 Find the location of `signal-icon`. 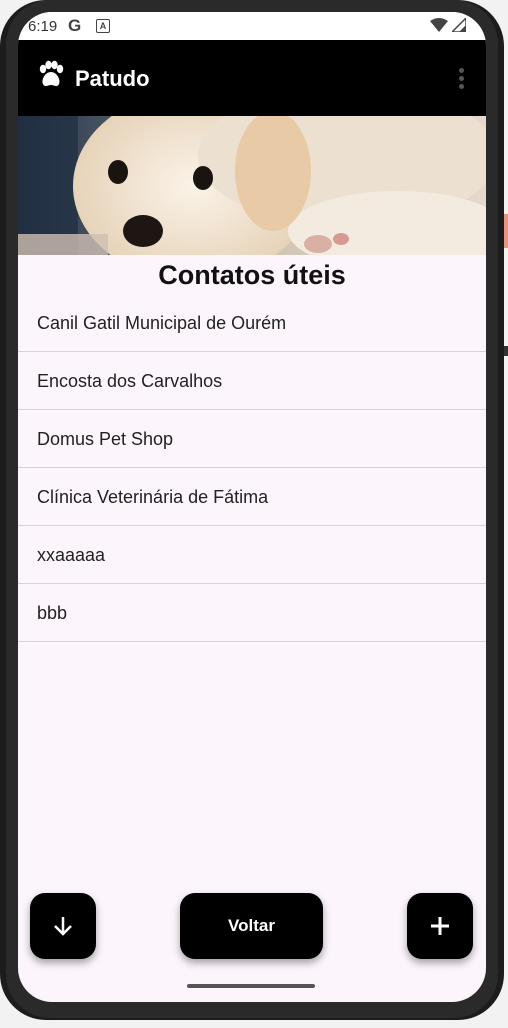

signal-icon is located at coordinates (459, 25).